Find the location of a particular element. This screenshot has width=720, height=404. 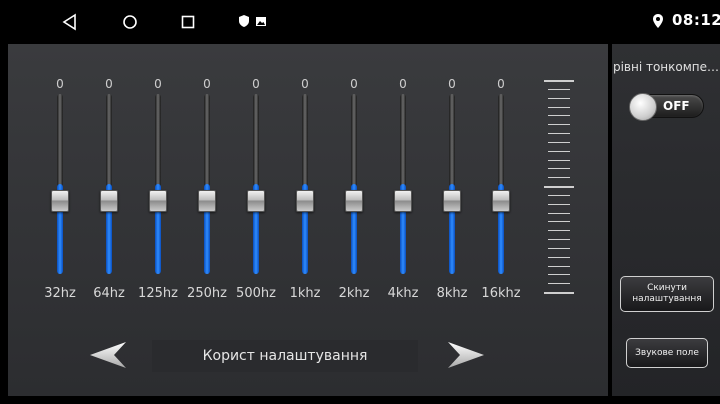

eq-band: 0 16khz is located at coordinates (501, 179).